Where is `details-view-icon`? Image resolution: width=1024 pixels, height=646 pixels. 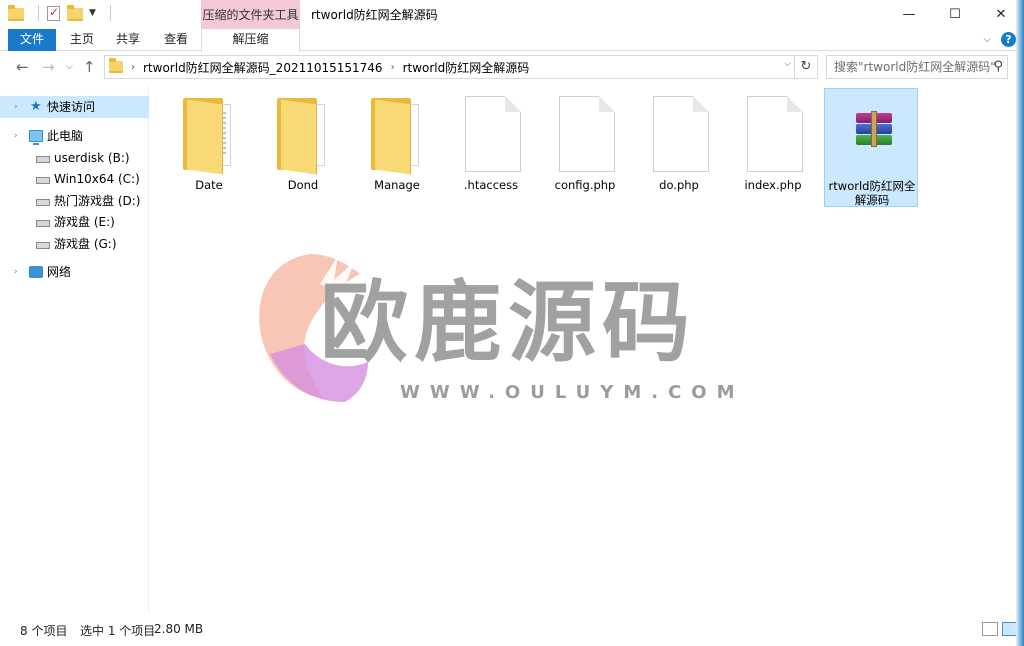
details-view-icon is located at coordinates (990, 629).